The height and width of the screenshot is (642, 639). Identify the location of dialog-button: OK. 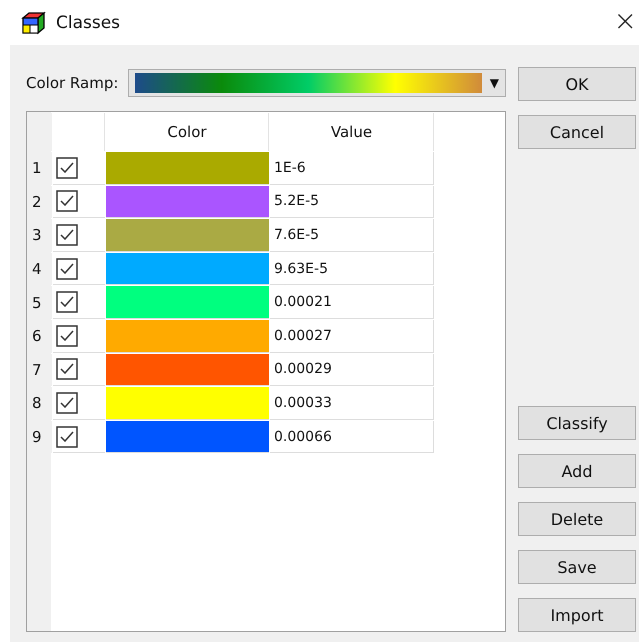
(577, 84).